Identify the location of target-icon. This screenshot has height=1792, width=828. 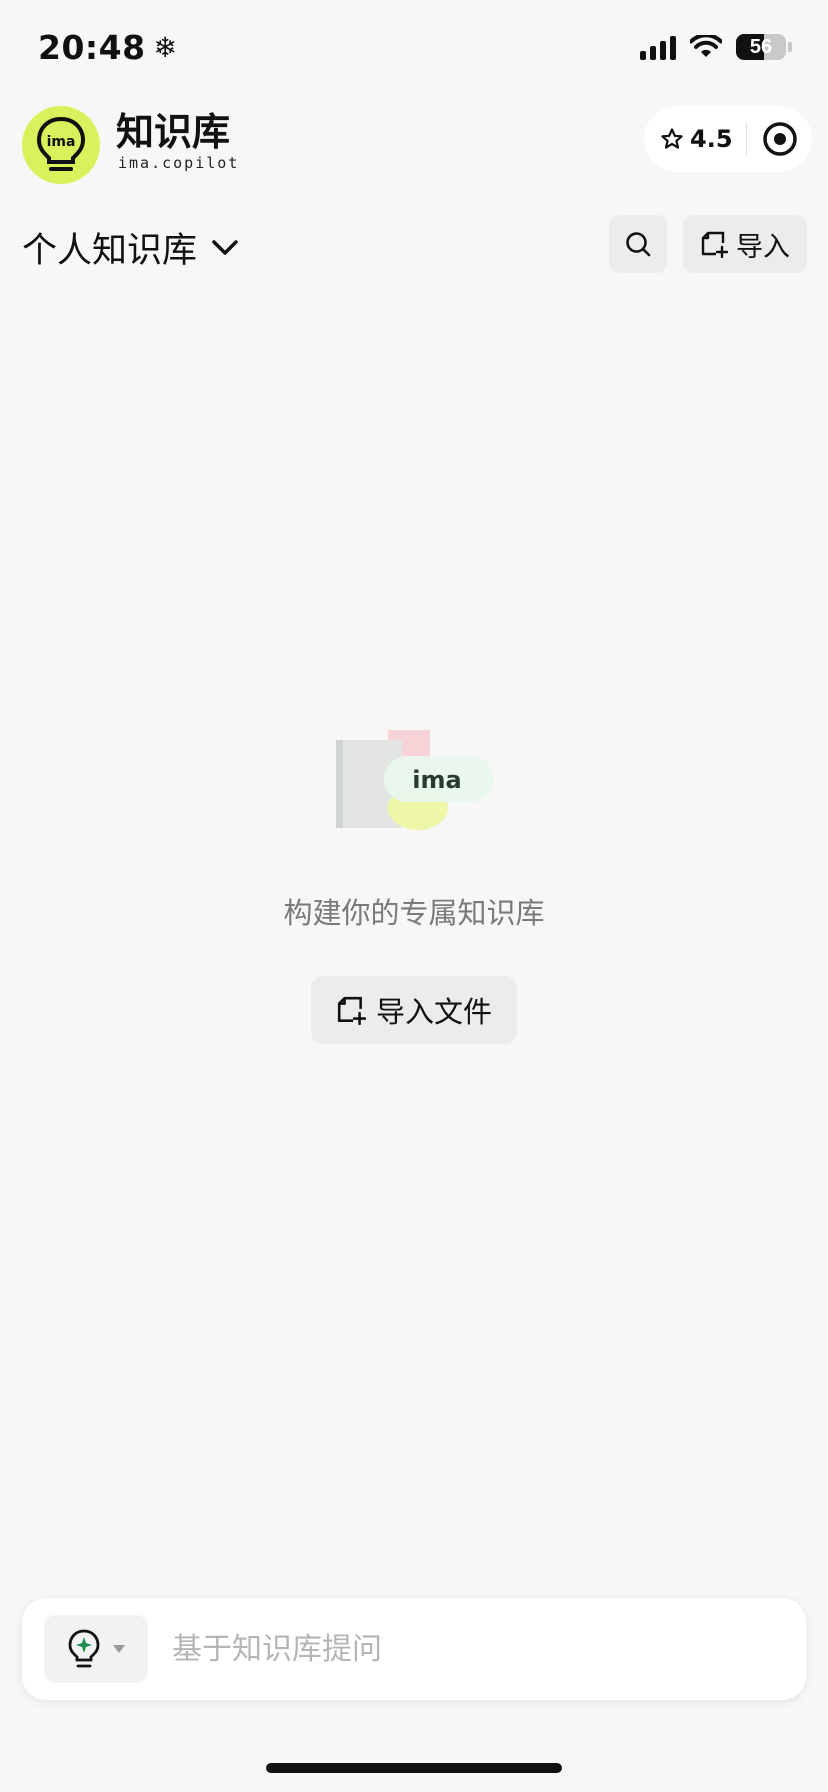
(779, 139).